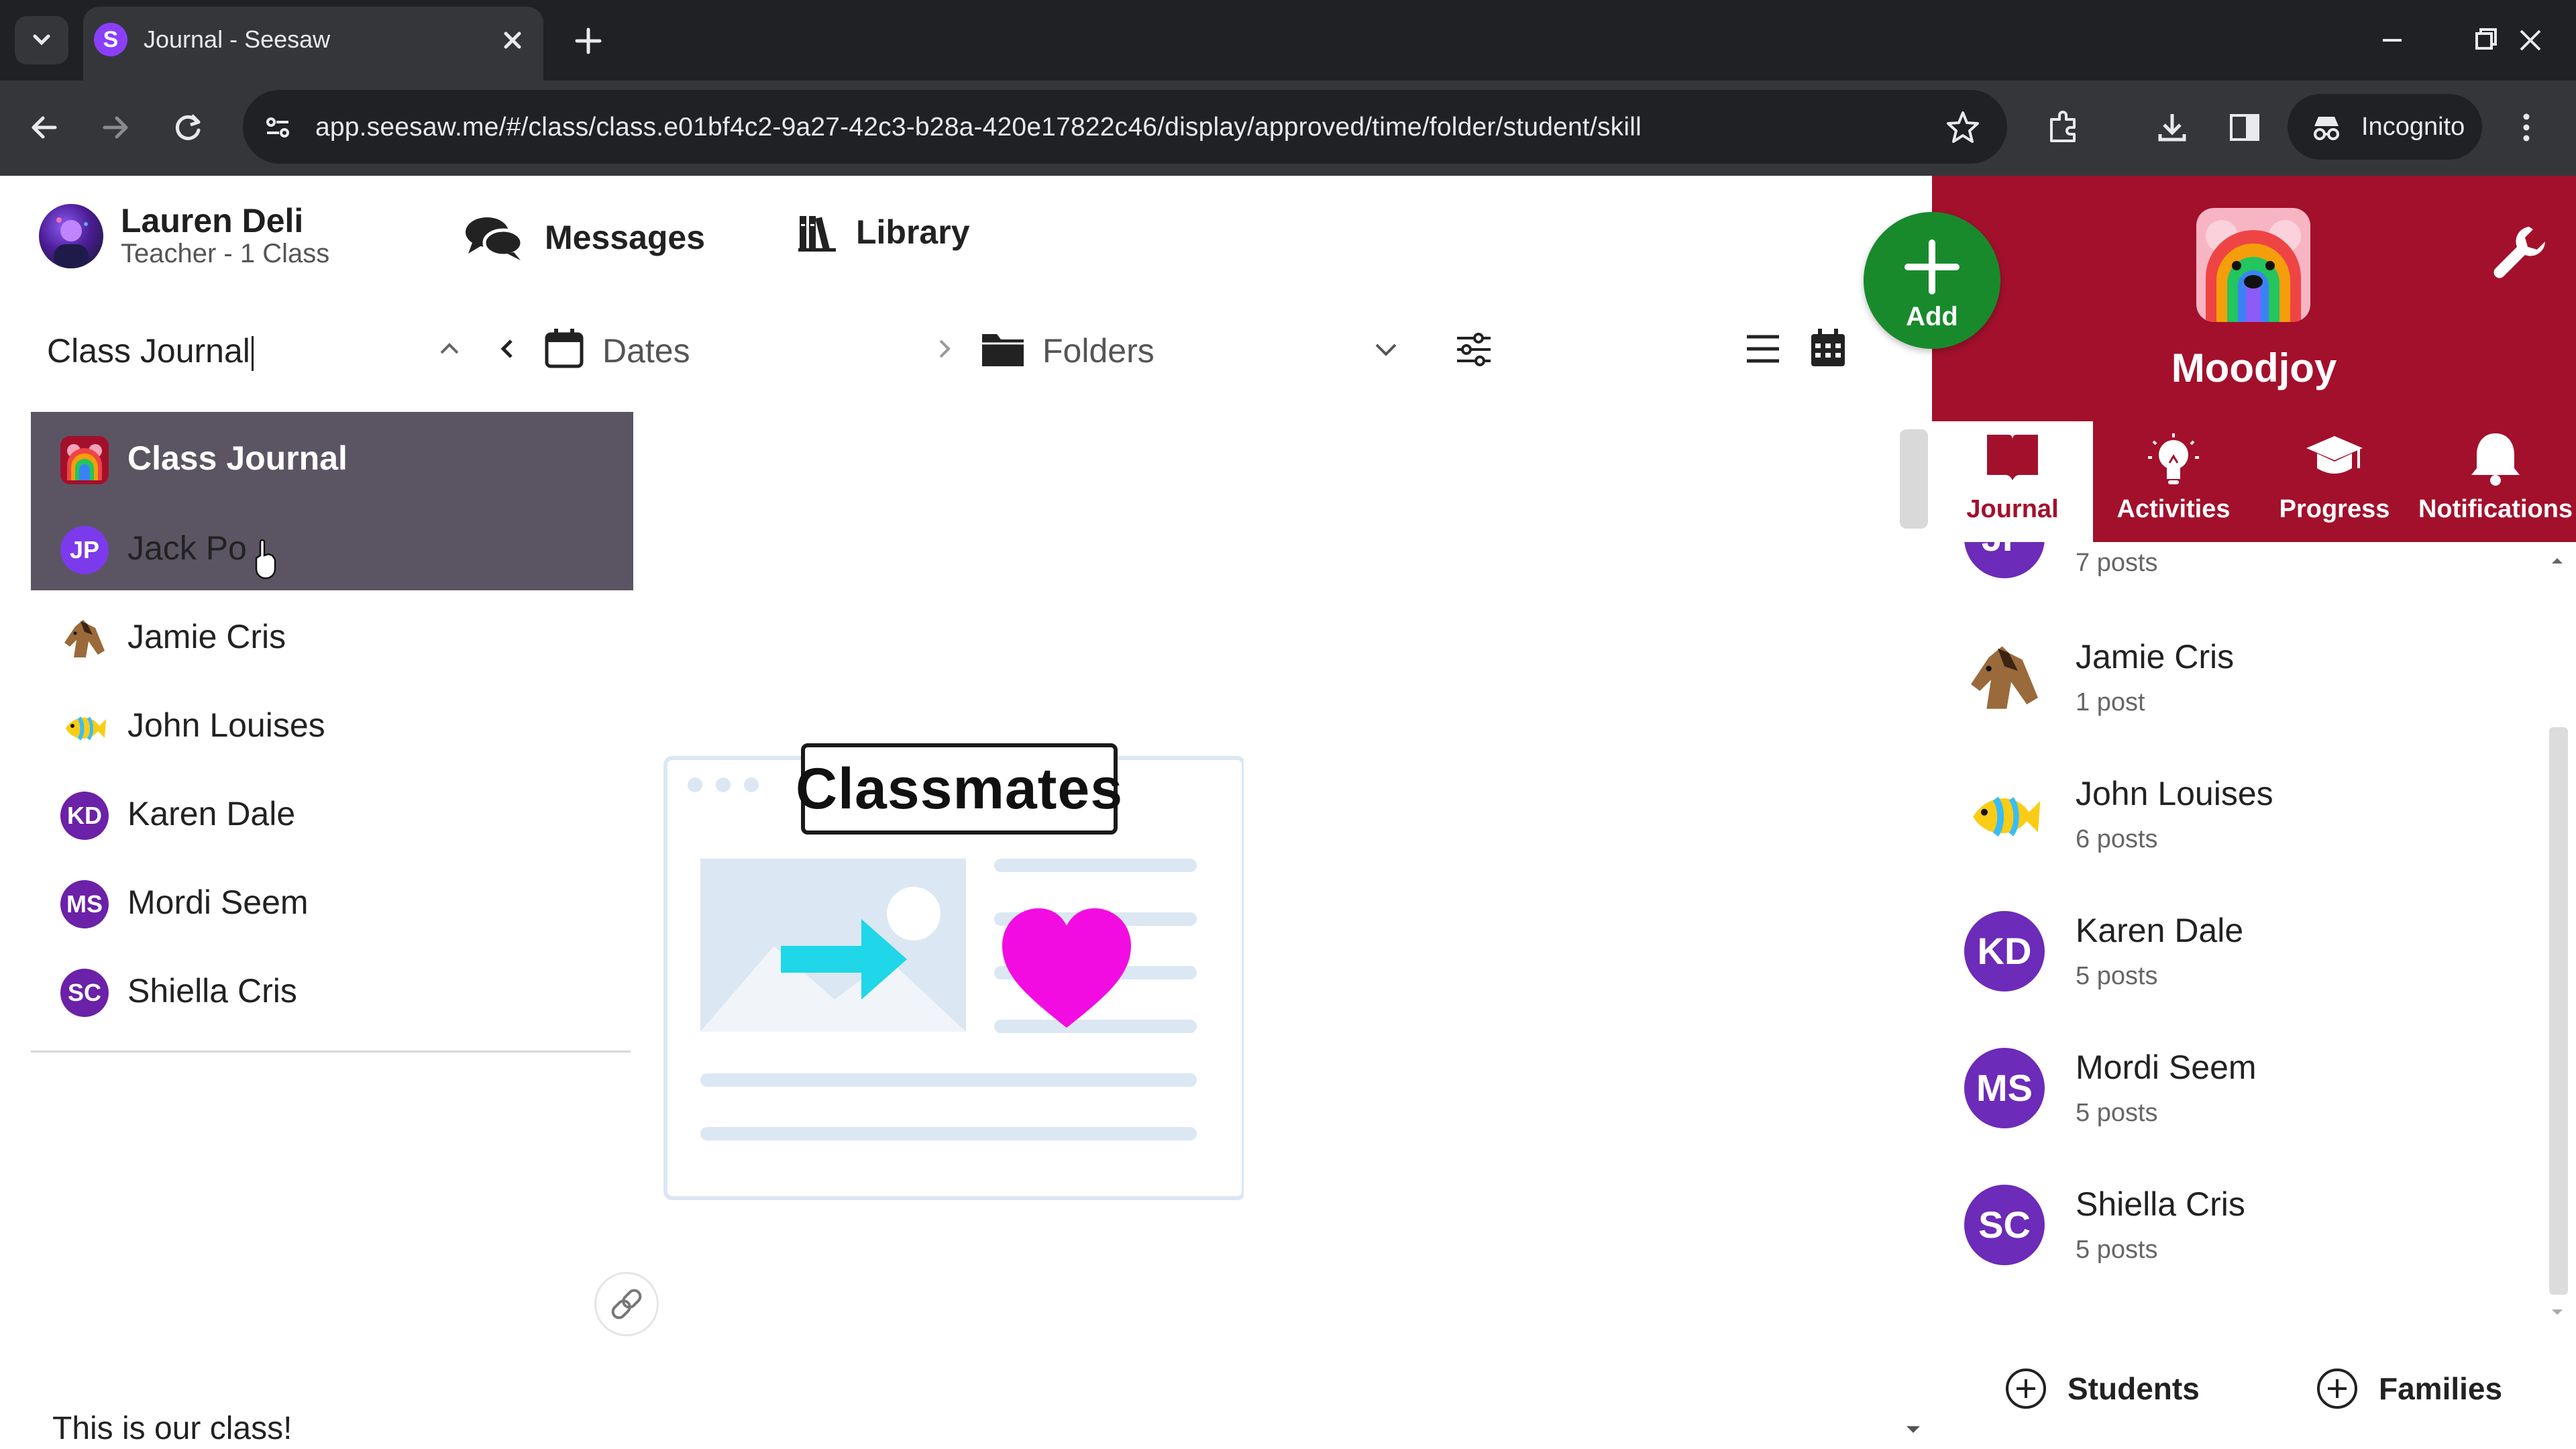 This screenshot has width=2576, height=1449. I want to click on add-students-button: Students, so click(2102, 1388).